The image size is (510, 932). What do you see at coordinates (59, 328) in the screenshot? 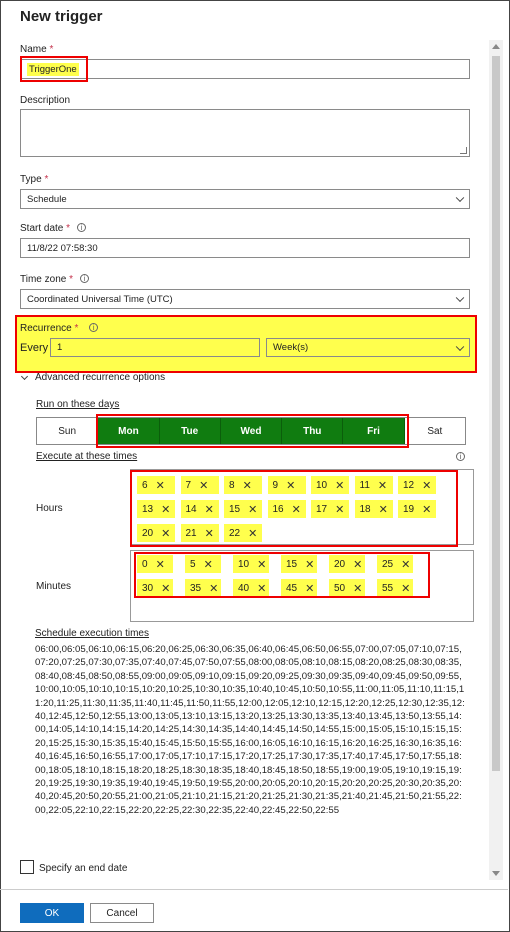
I see `recurrence-label: Recurrence * i` at bounding box center [59, 328].